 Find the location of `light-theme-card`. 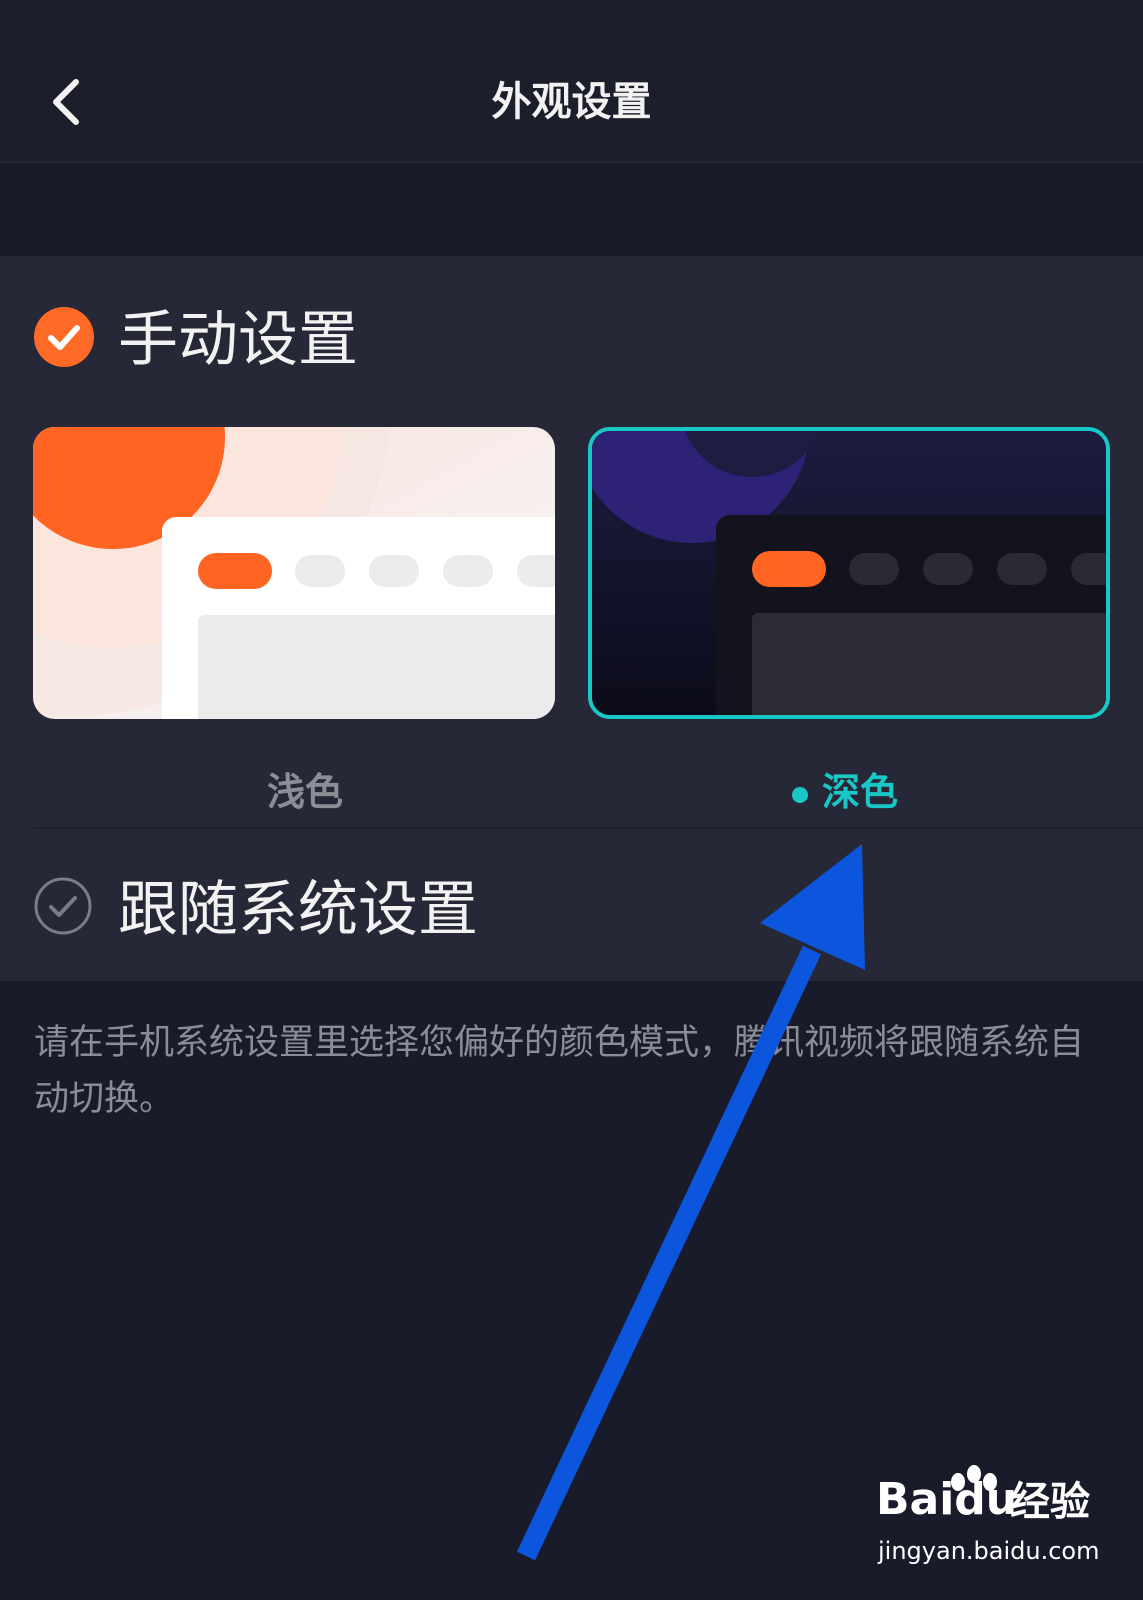

light-theme-card is located at coordinates (294, 573).